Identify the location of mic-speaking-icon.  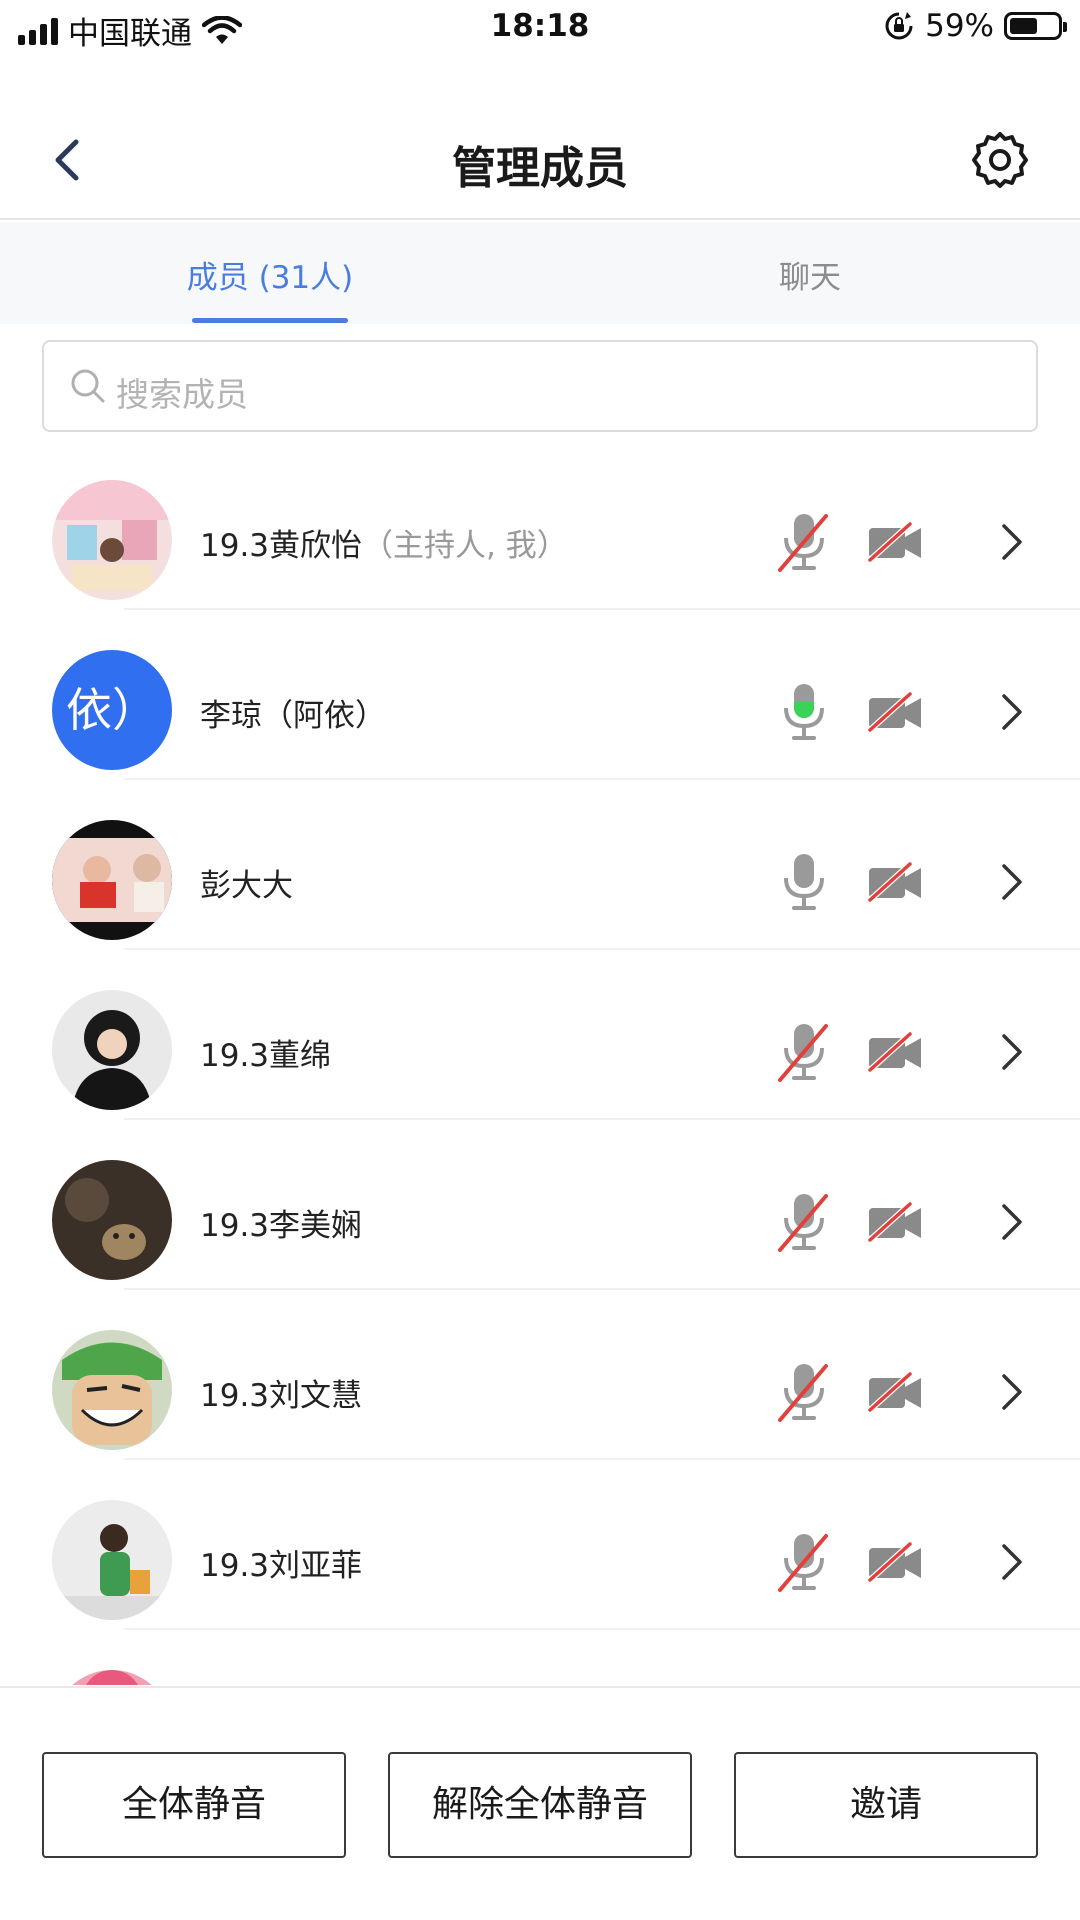
(804, 712).